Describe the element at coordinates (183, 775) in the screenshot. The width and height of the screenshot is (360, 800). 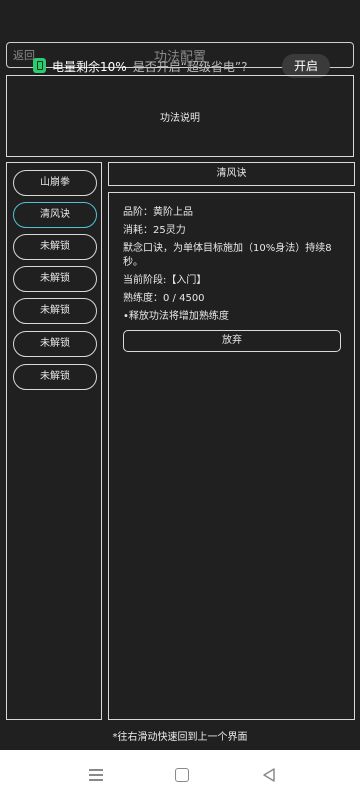
I see `home-icon` at that location.